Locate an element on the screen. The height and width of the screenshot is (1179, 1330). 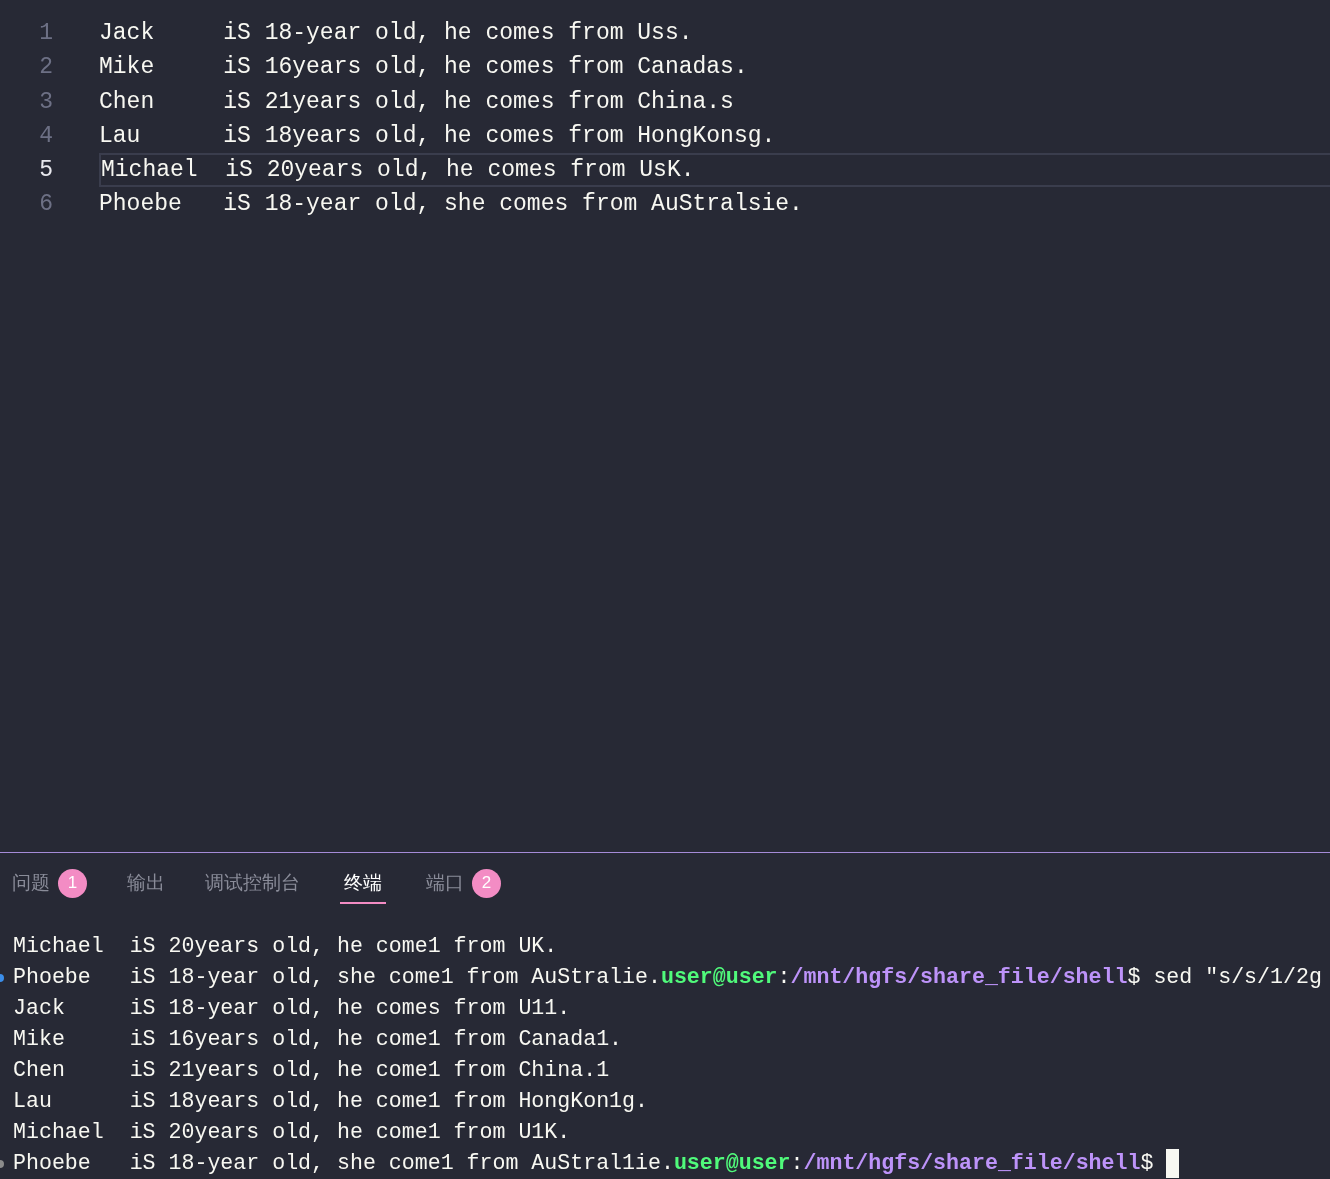
terminal-output: Lau iS 18years old, he come1 from HongKon1g. is located at coordinates (330, 1102).